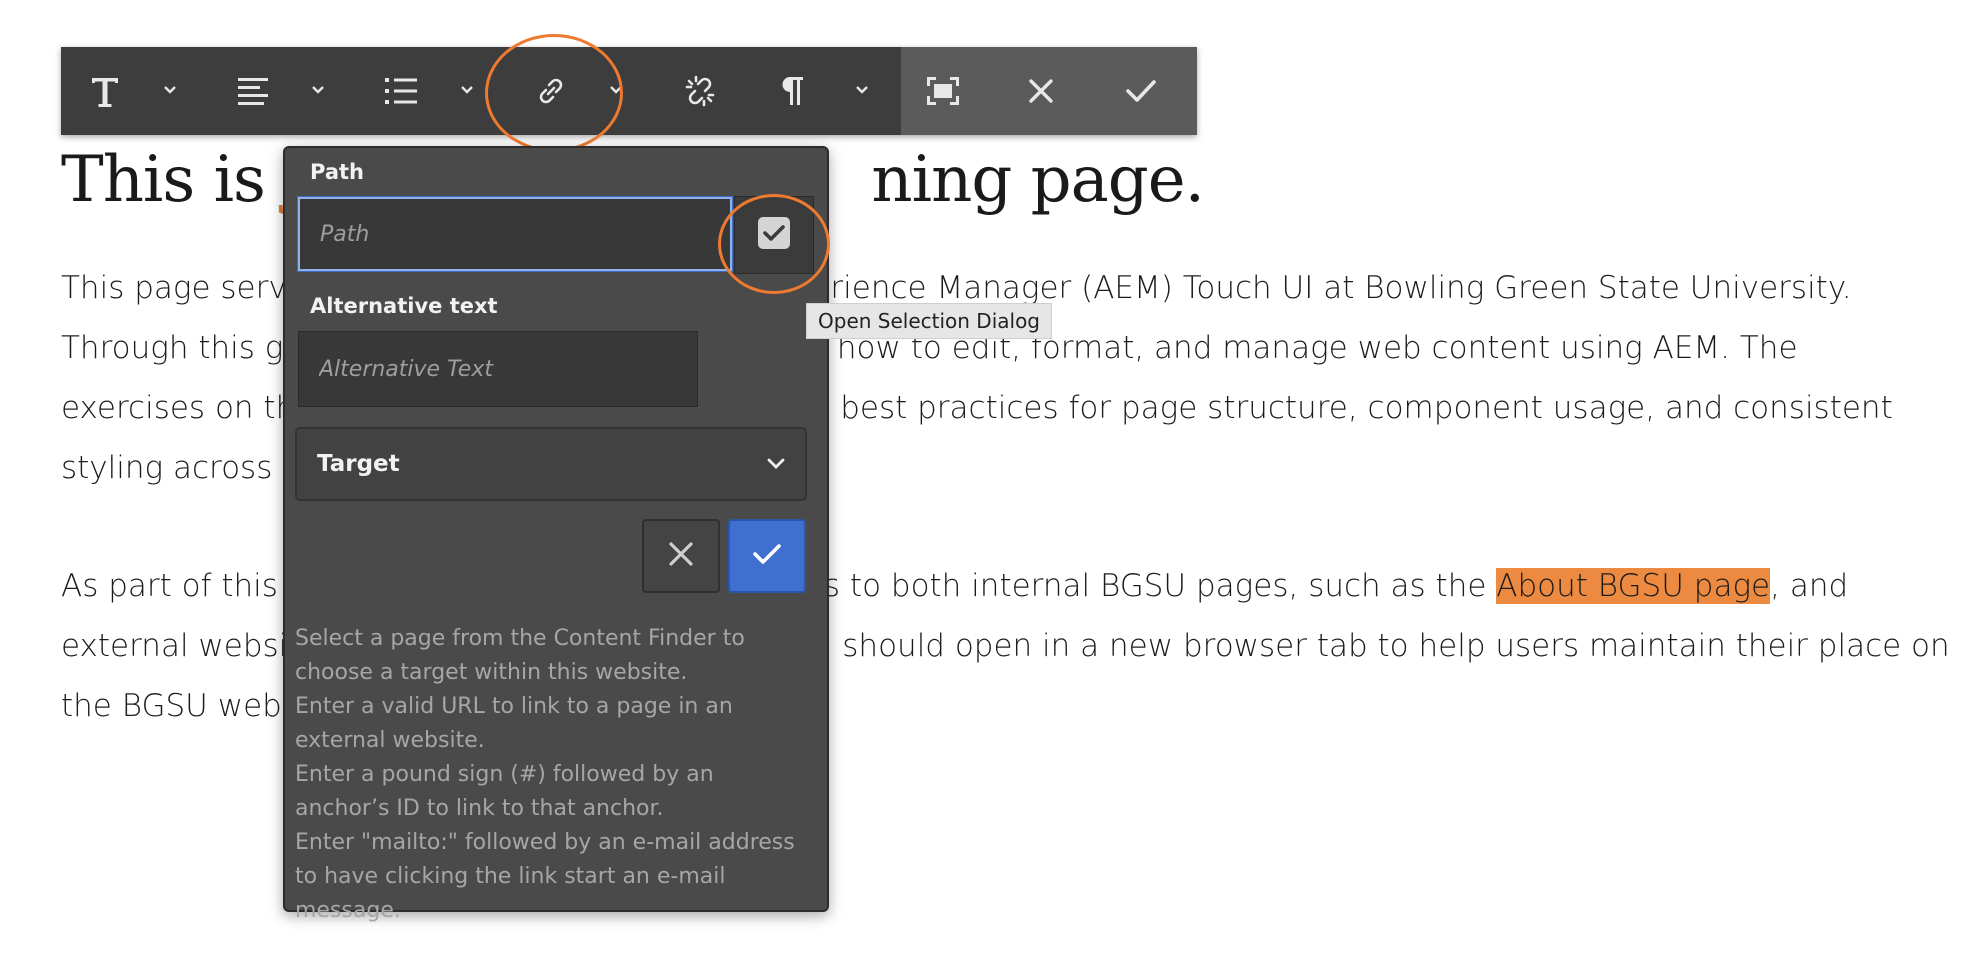 The image size is (1988, 964). What do you see at coordinates (1038, 180) in the screenshot?
I see `page-title-suffix: ning page.` at bounding box center [1038, 180].